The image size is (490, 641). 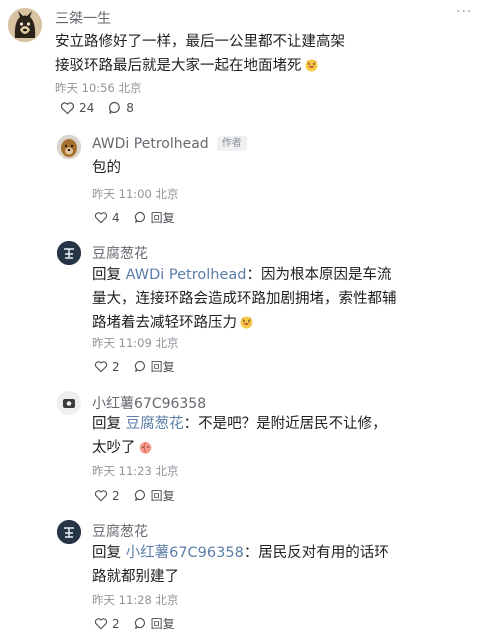 I want to click on mention-link: 豆腐葱花, so click(x=155, y=424).